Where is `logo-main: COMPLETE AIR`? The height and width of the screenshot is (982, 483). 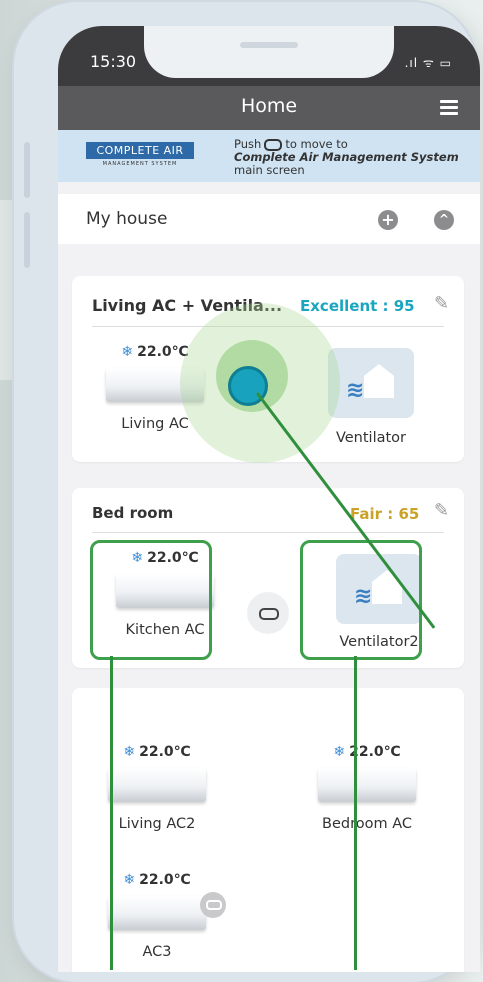
logo-main: COMPLETE AIR is located at coordinates (140, 150).